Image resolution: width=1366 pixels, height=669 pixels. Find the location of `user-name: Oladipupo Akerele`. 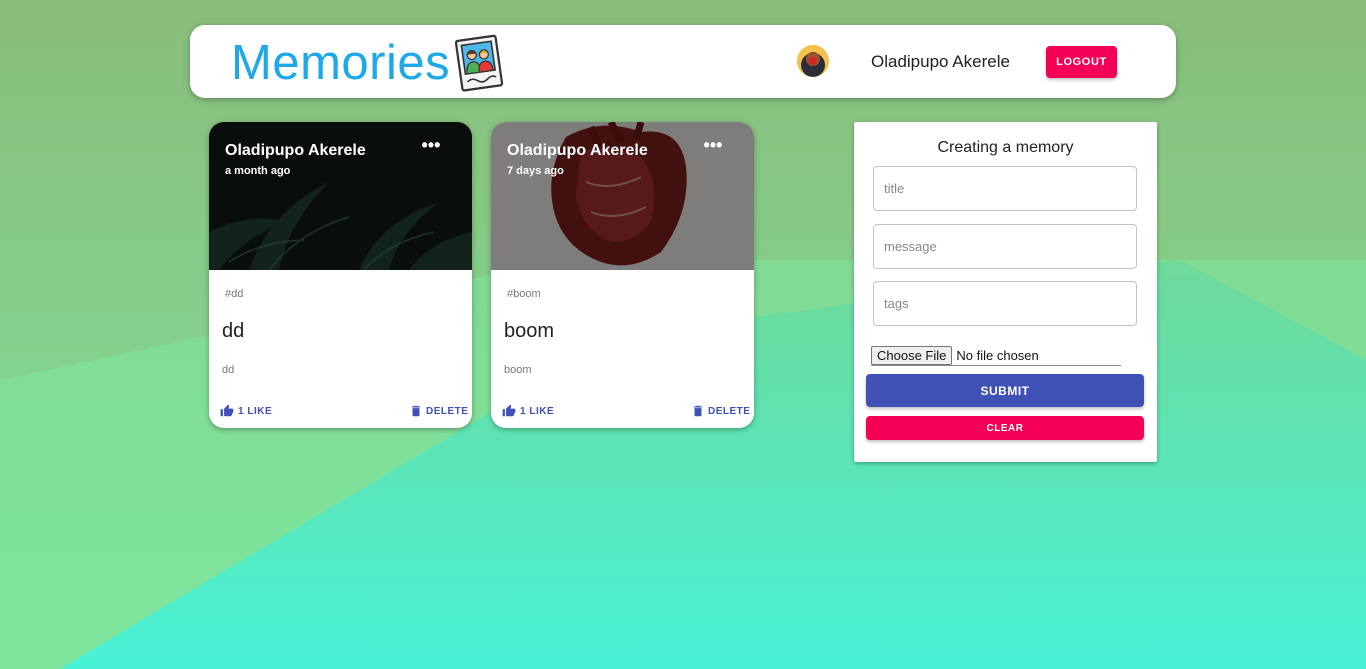

user-name: Oladipupo Akerele is located at coordinates (940, 61).